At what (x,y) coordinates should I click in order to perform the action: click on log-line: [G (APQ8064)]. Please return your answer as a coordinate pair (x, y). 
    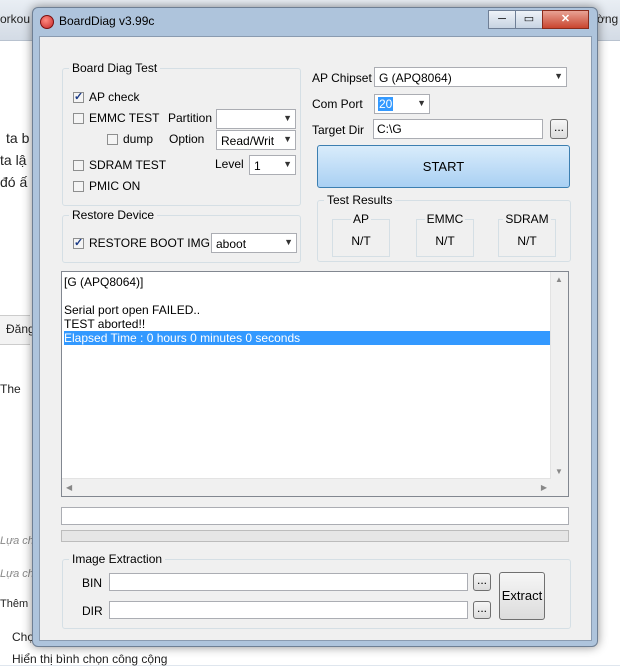
    Looking at the image, I should click on (104, 282).